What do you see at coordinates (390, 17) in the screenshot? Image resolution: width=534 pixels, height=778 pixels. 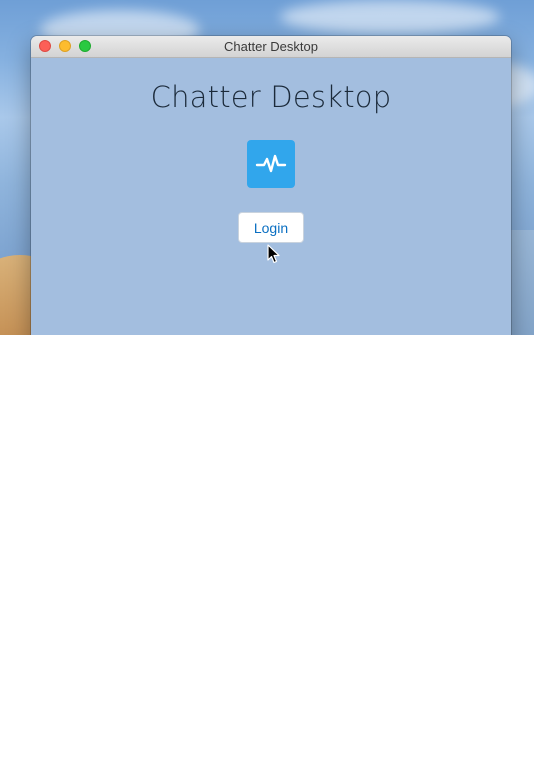 I see `wallpaper-cloud` at bounding box center [390, 17].